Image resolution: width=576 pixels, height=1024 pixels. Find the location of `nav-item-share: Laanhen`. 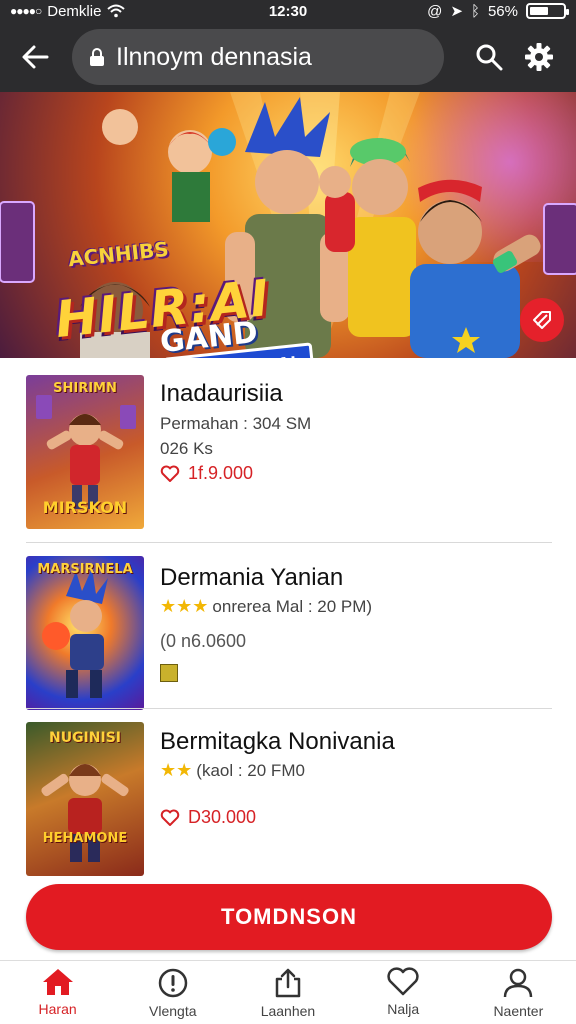

nav-item-share: Laanhen is located at coordinates (287, 992).